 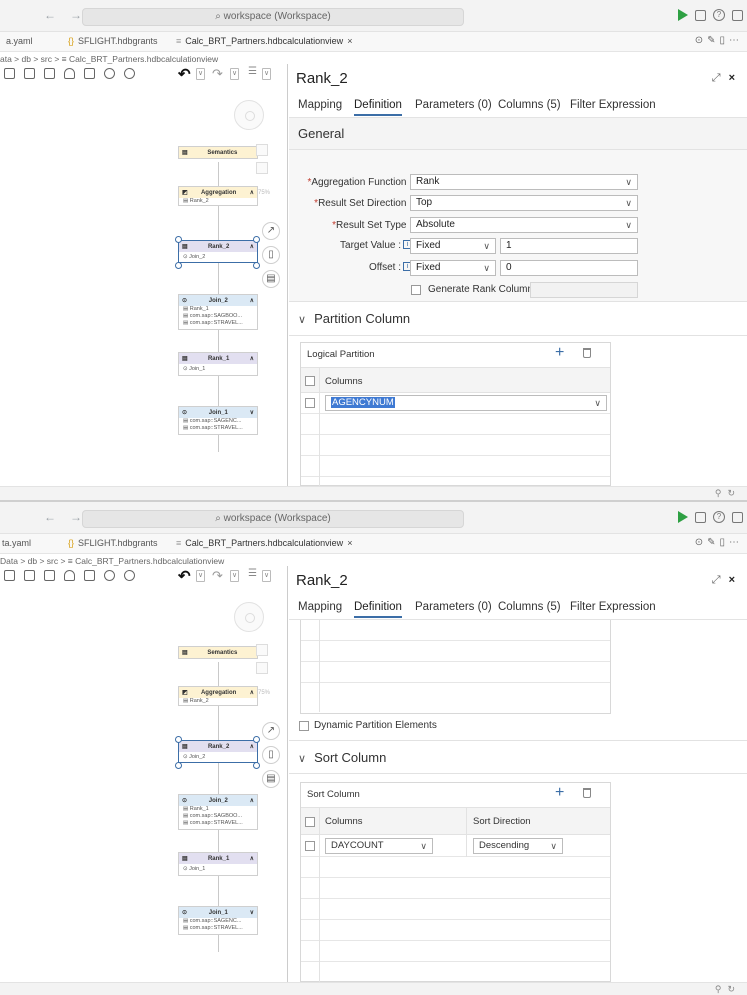 I want to click on delete-partition-icon, so click(x=587, y=353).